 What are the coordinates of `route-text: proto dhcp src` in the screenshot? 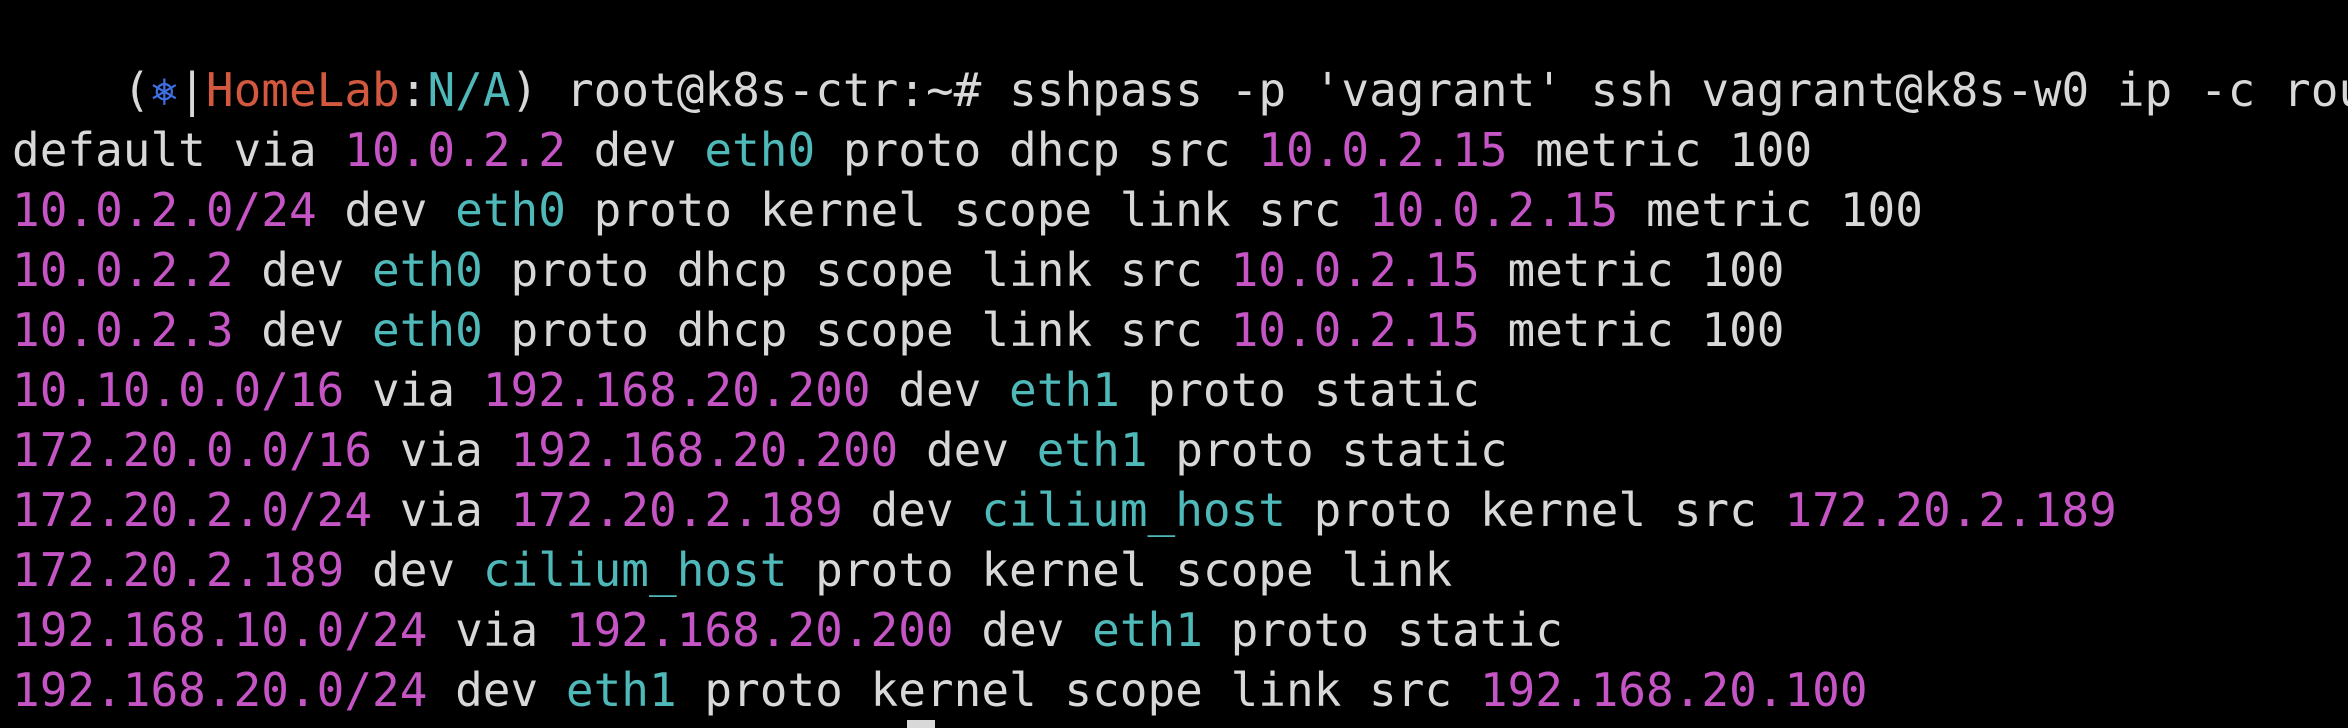 It's located at (1037, 150).